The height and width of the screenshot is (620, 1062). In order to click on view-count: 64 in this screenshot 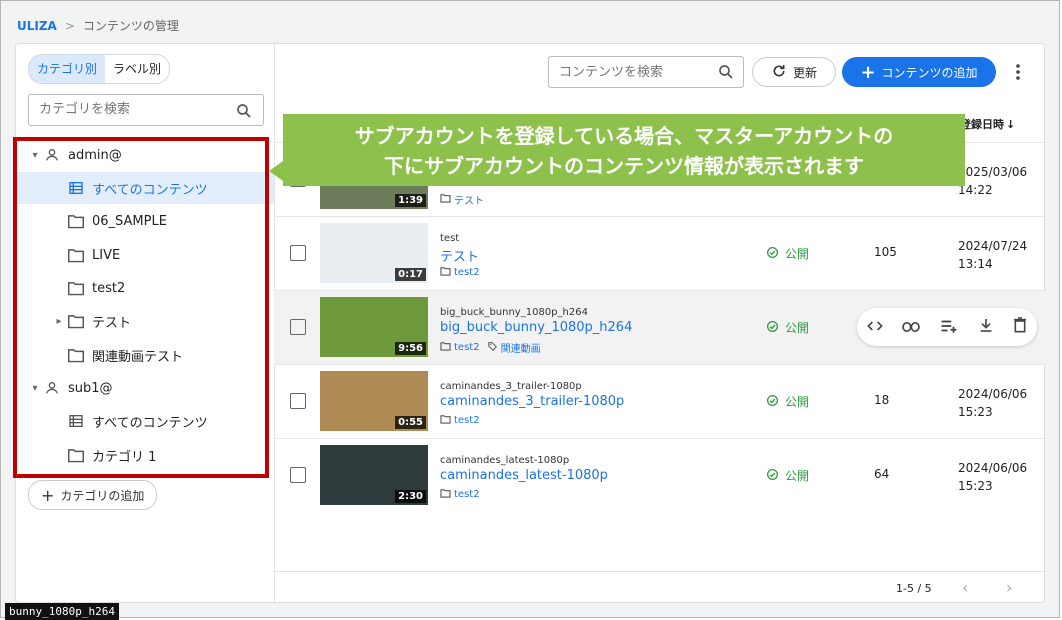, I will do `click(882, 474)`.